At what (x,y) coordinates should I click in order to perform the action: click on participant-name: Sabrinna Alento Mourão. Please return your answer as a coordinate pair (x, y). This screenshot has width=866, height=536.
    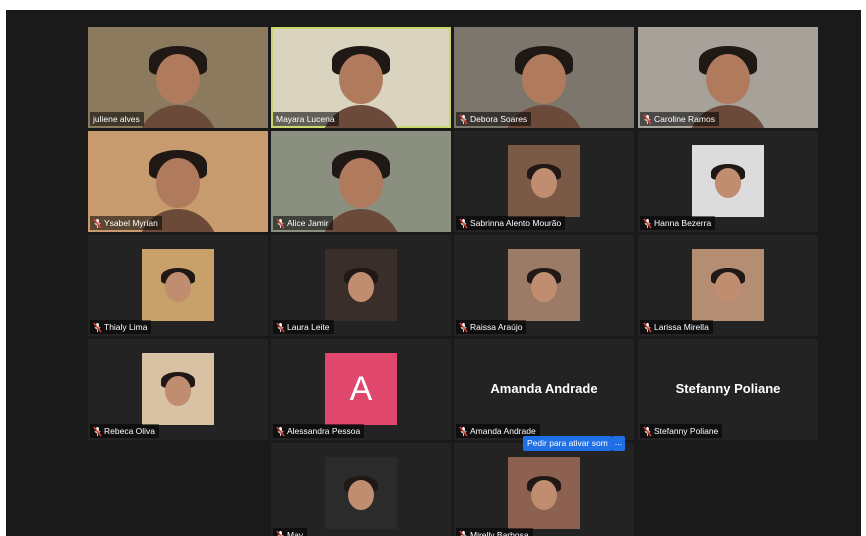
    Looking at the image, I should click on (516, 223).